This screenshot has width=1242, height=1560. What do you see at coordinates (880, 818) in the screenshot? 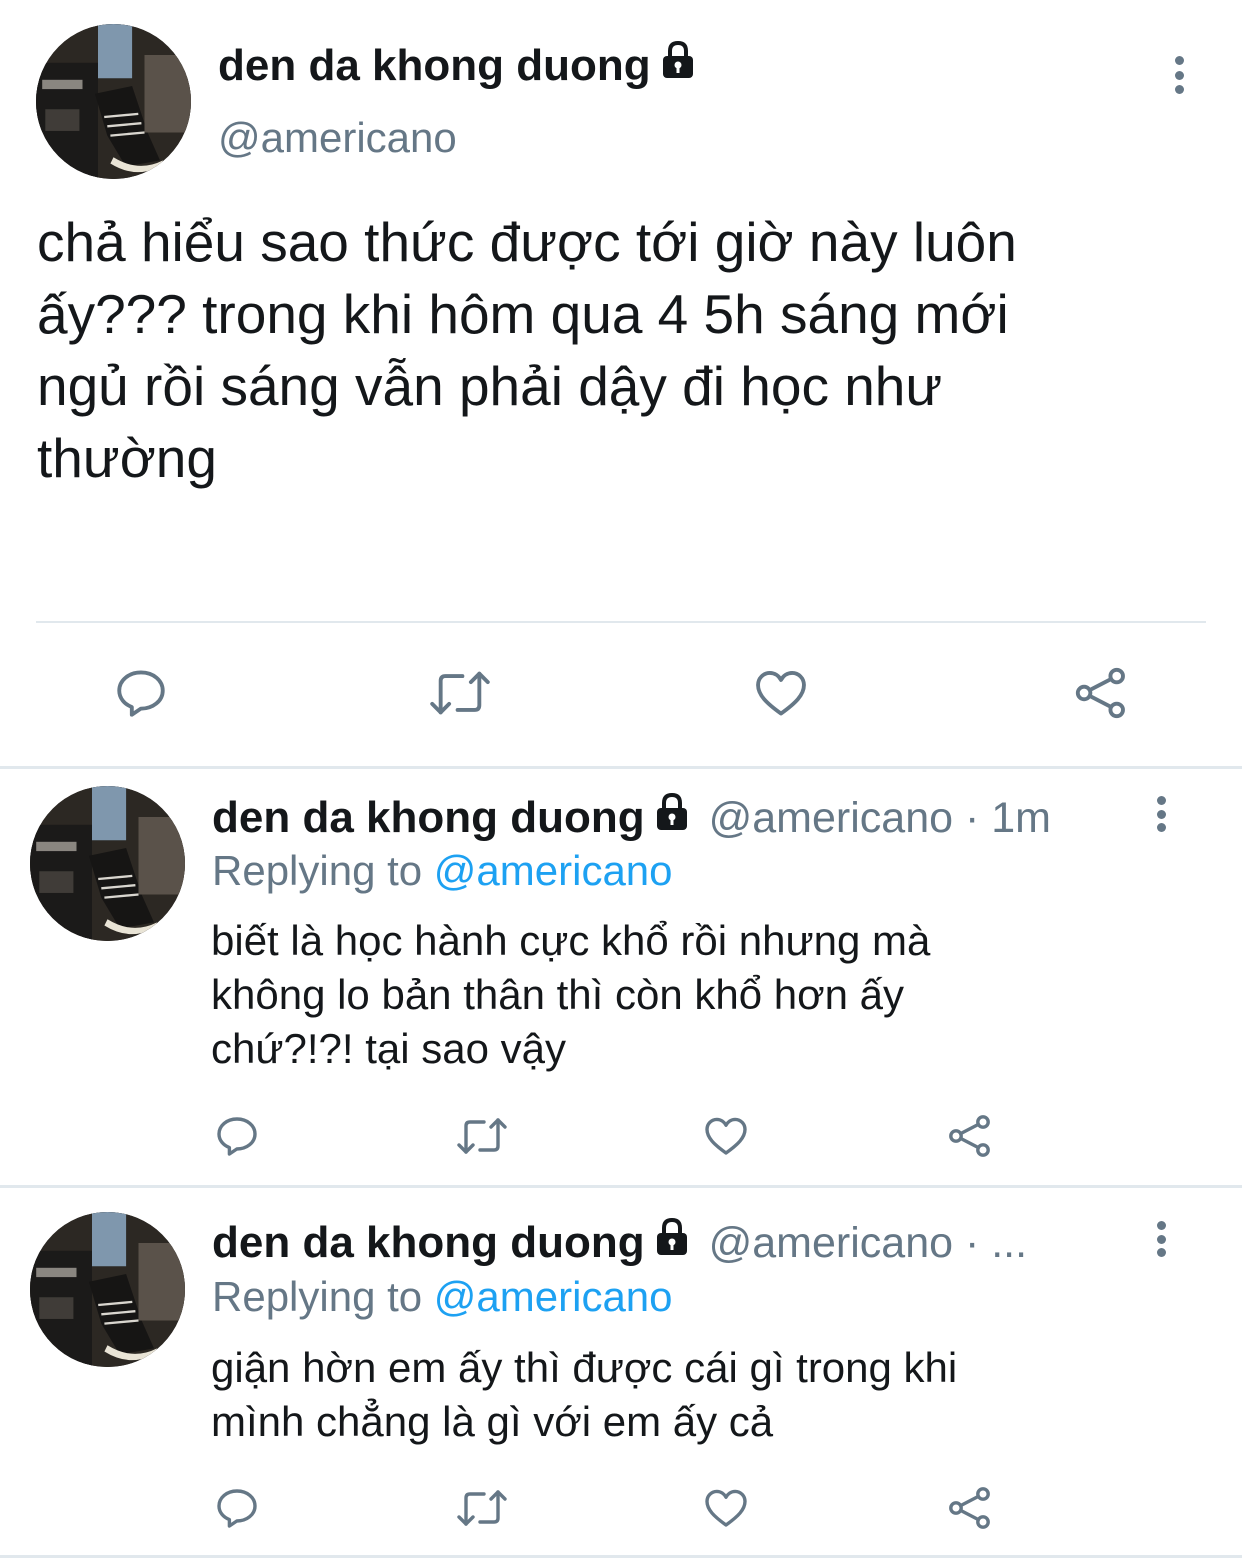
I see `author-handle-time: @americano · 1m` at bounding box center [880, 818].